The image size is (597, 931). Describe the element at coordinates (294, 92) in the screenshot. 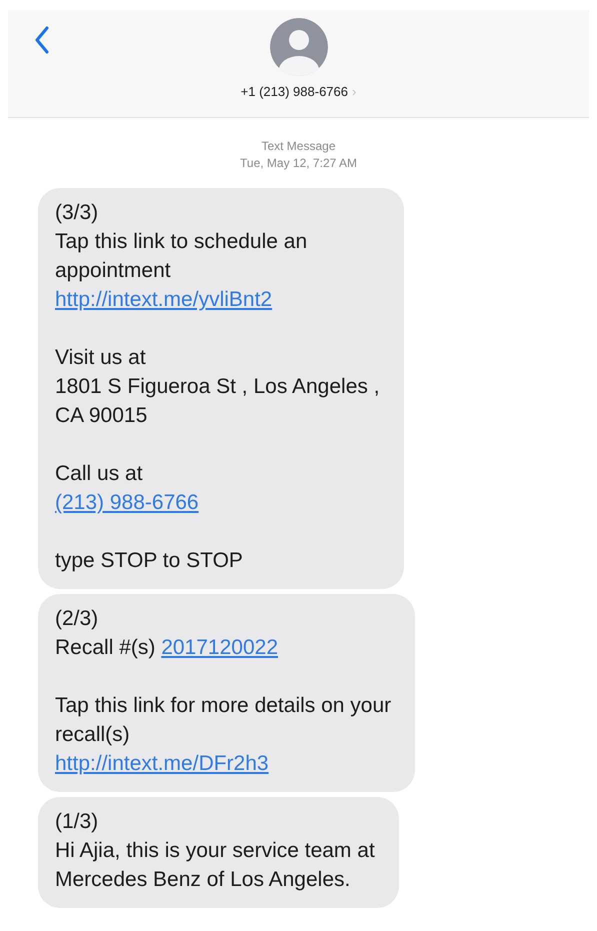

I see `contact-name: +1 (213) 988-6766` at that location.